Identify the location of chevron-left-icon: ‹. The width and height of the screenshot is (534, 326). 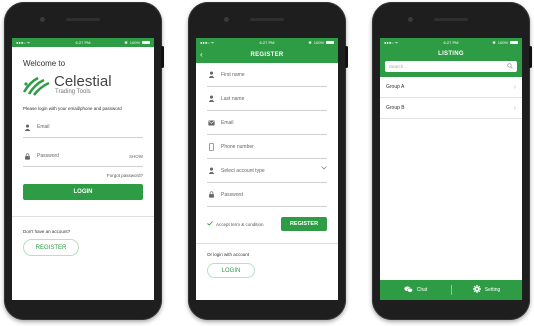
(201, 54).